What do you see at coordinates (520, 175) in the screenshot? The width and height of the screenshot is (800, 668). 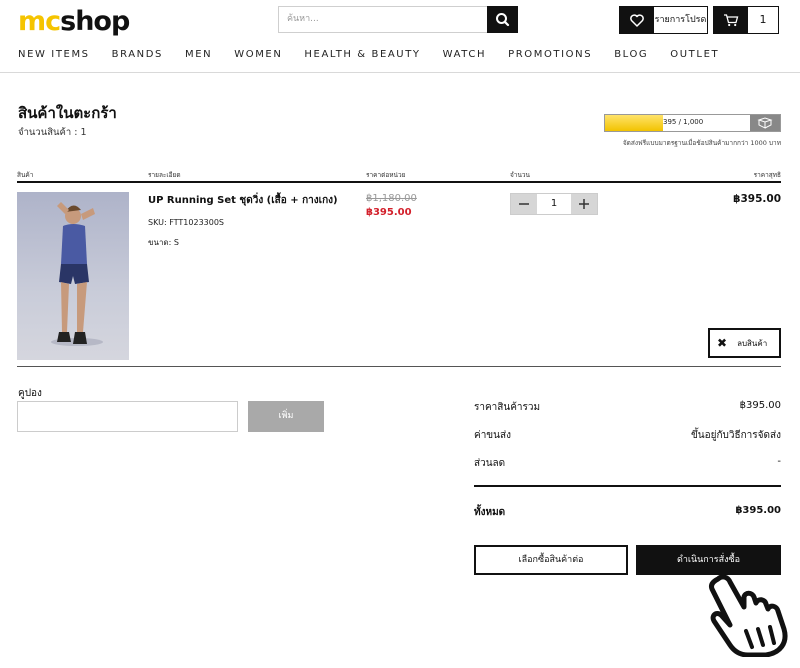 I see `col-header-quantity: จำนวน` at bounding box center [520, 175].